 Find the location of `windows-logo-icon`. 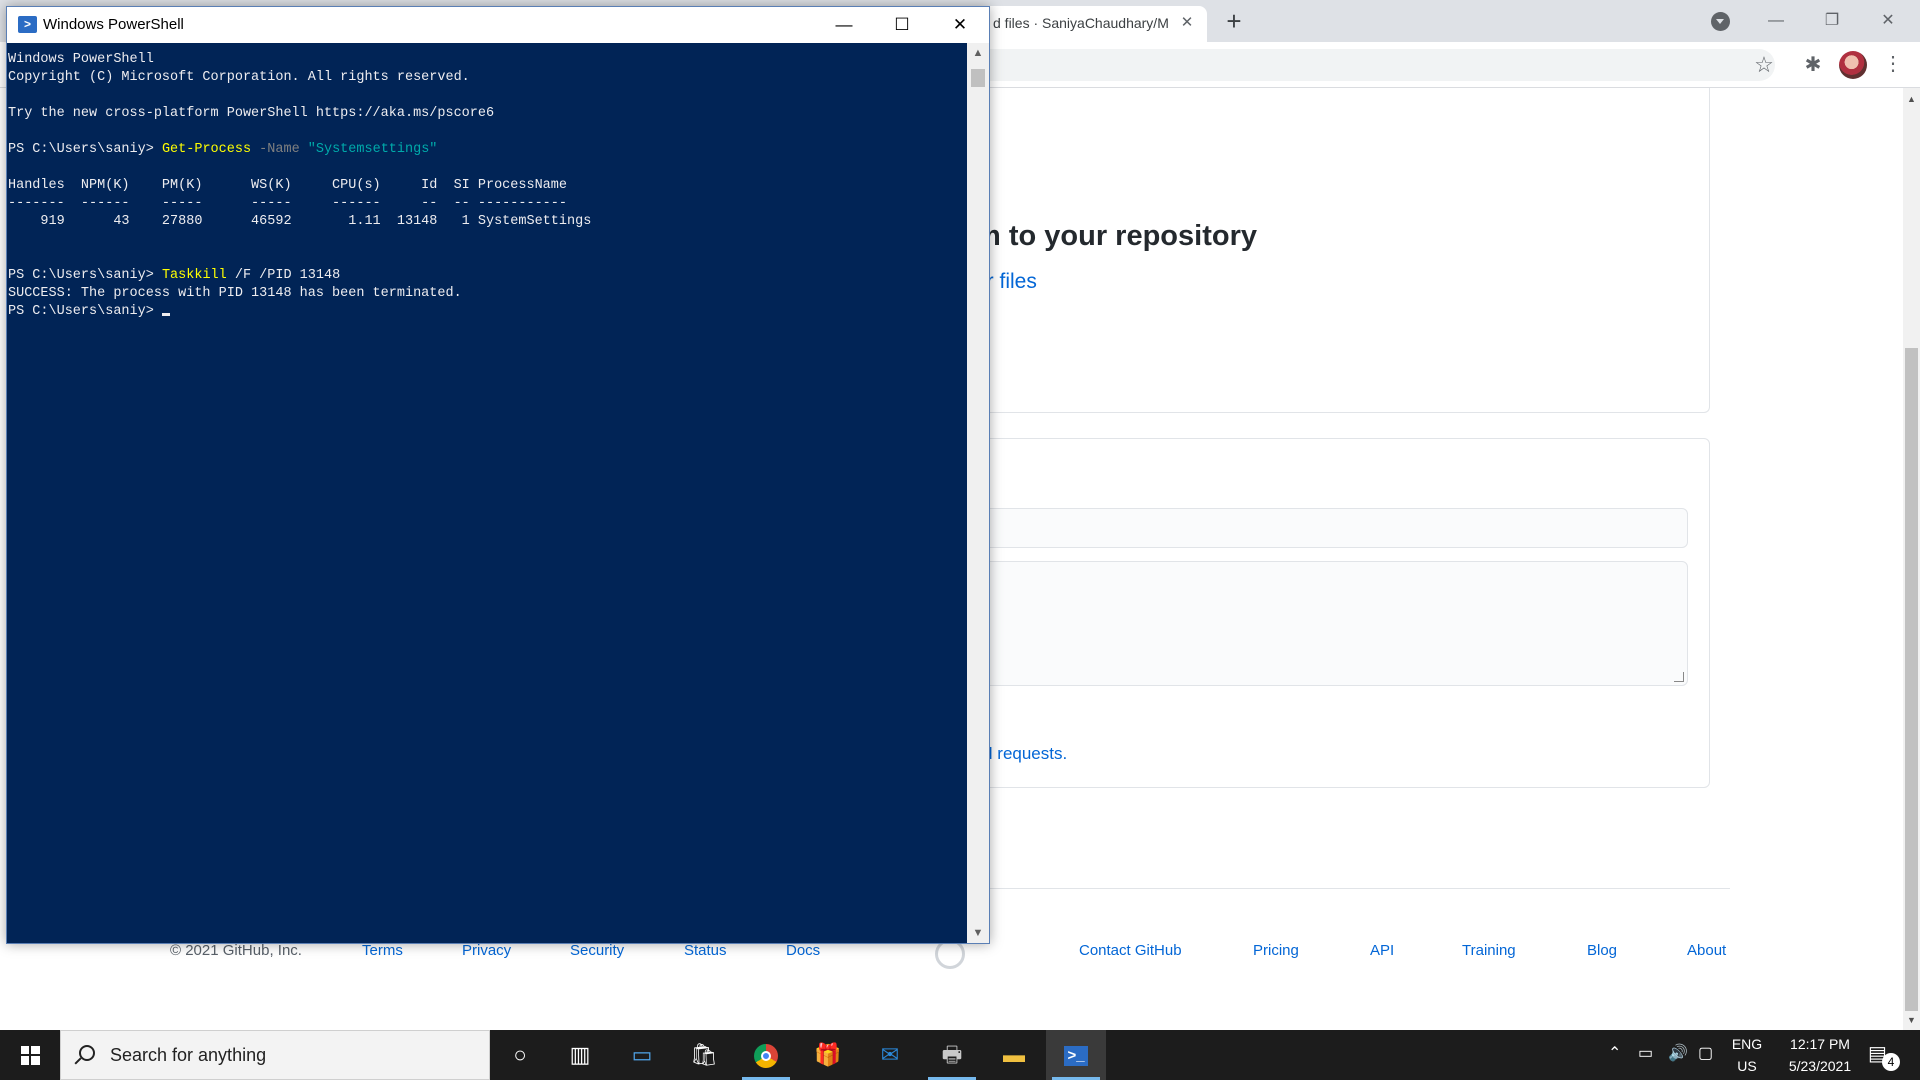

windows-logo-icon is located at coordinates (30, 1055).